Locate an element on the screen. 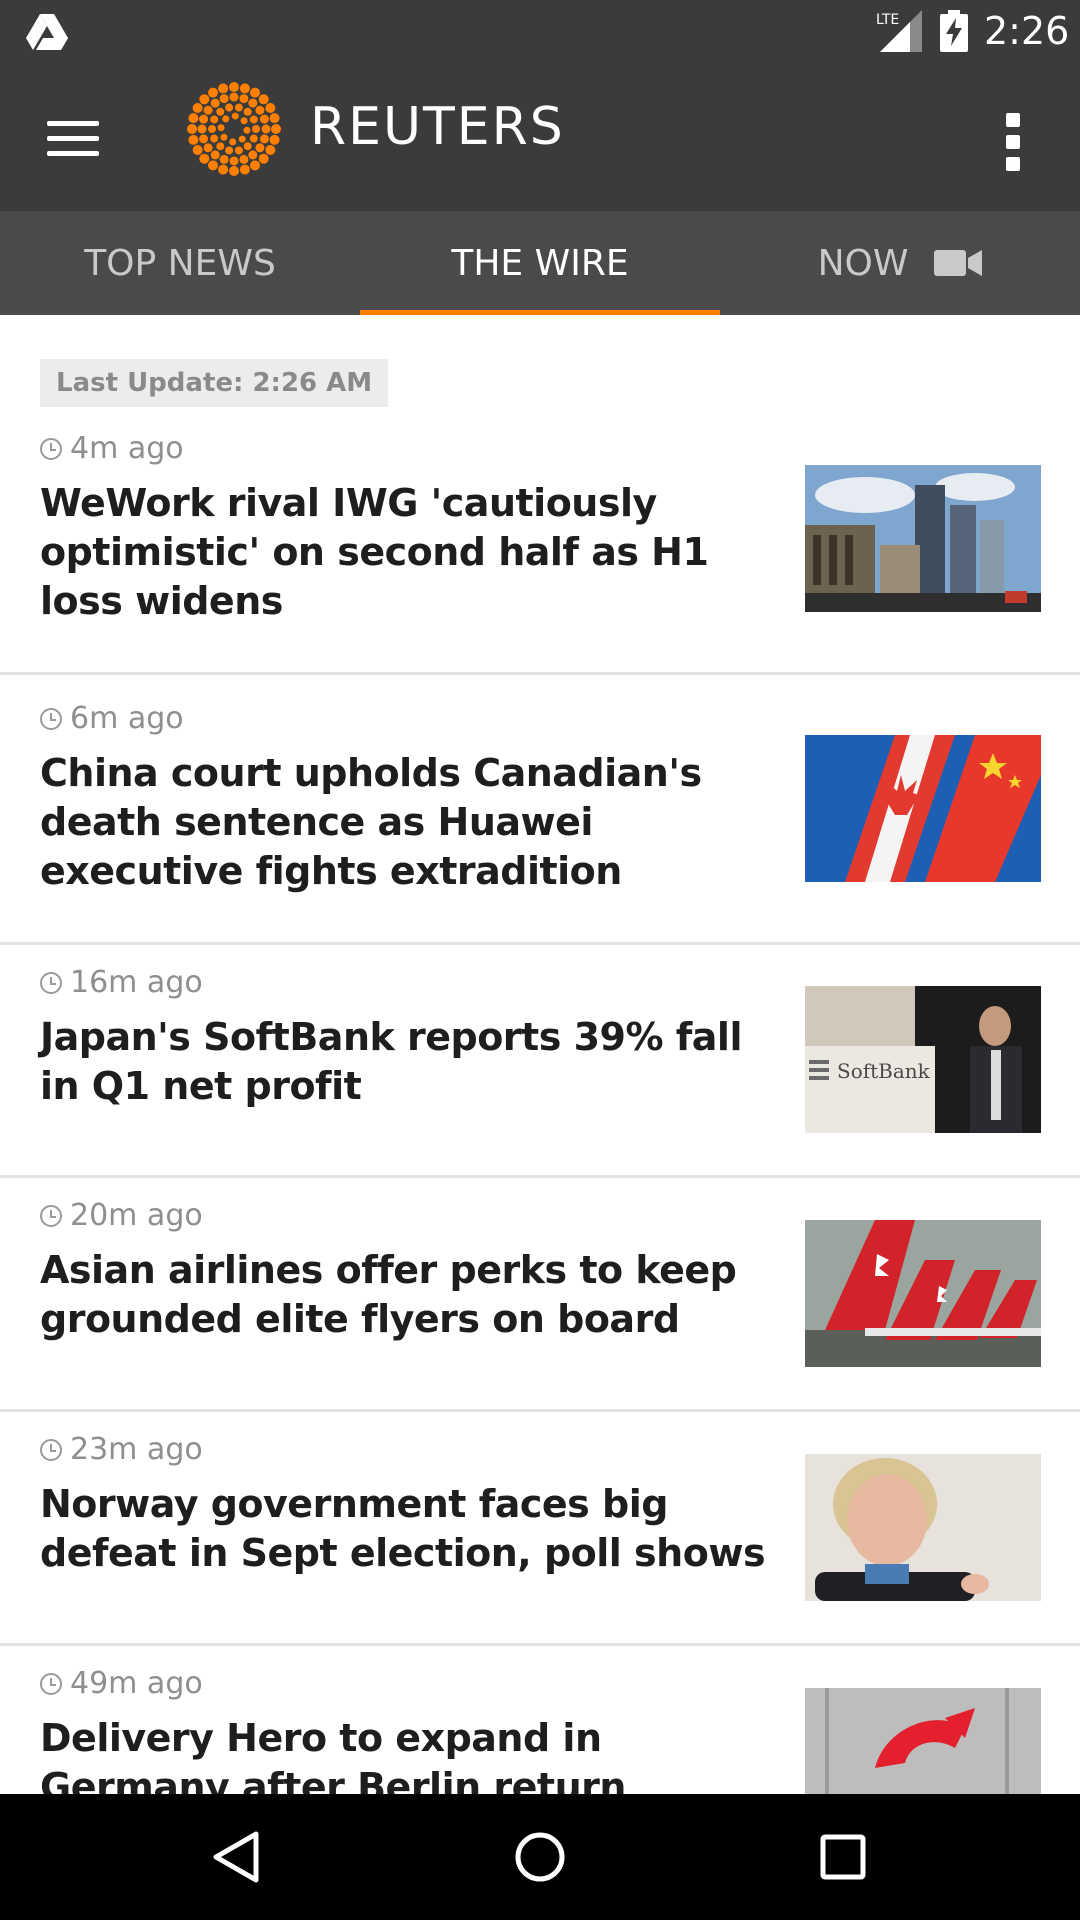  item-timestamp: 6m ago is located at coordinates (112, 719).